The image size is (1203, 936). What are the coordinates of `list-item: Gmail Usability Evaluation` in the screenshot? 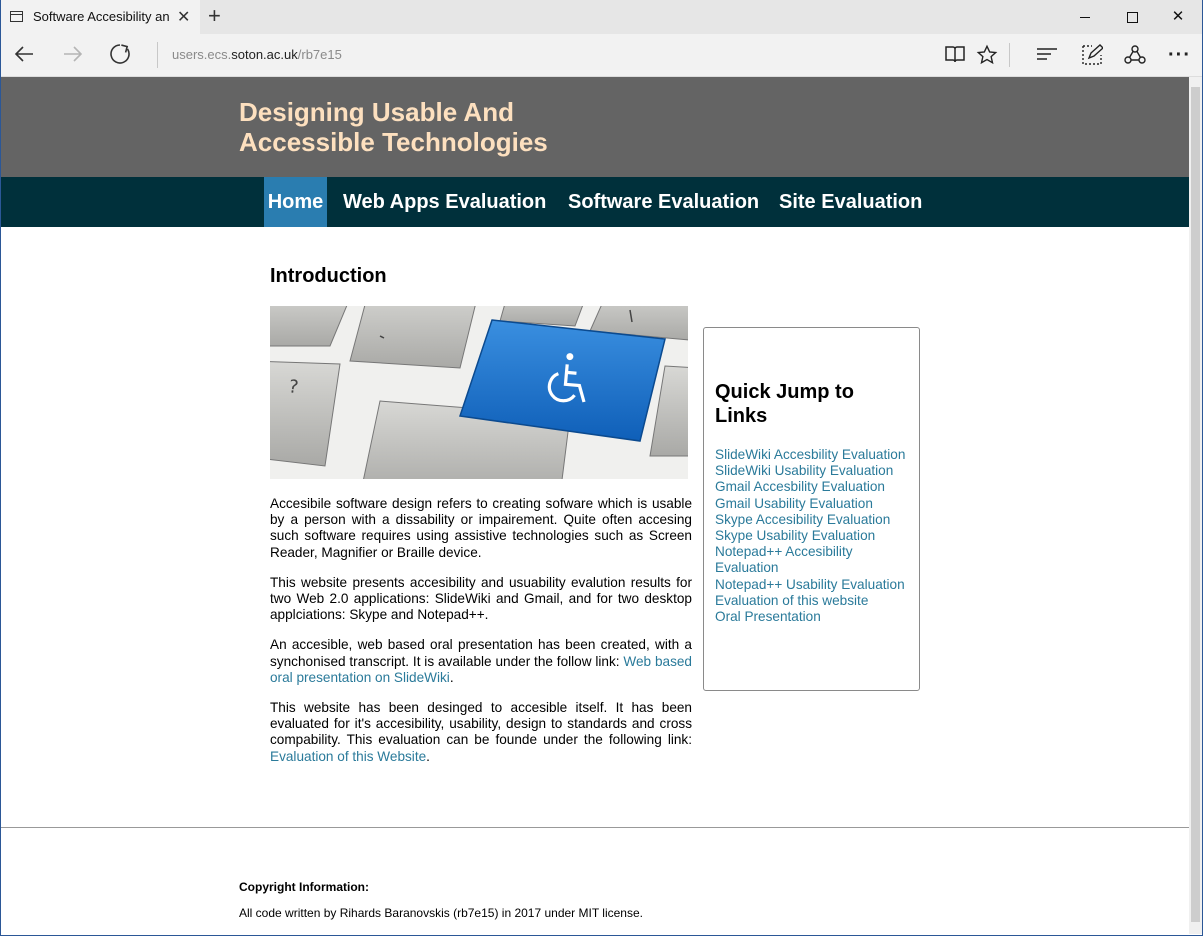 It's located at (813, 504).